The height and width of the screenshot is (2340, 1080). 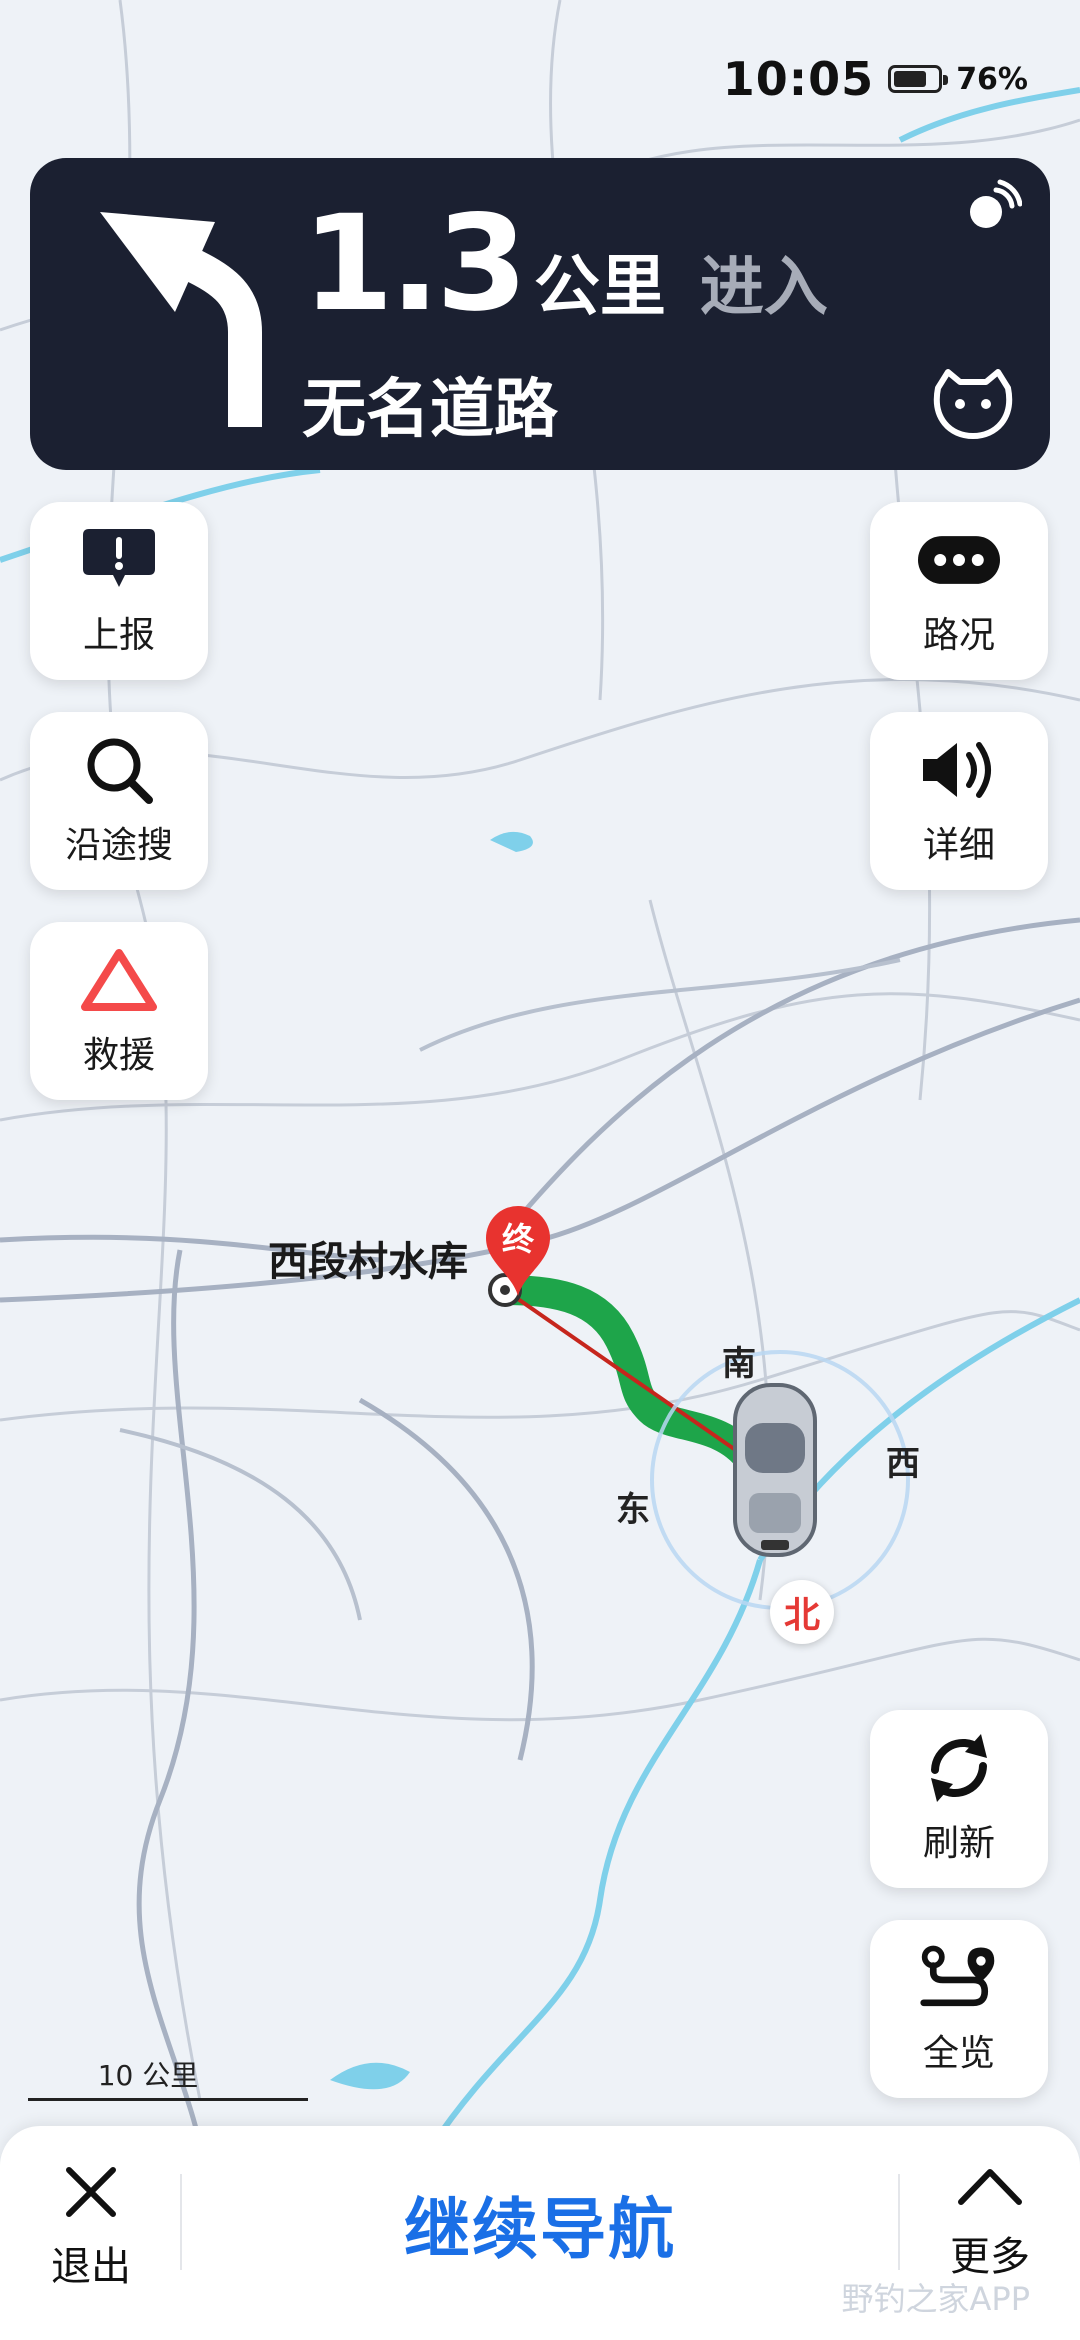 What do you see at coordinates (957, 770) in the screenshot?
I see `speaker-icon` at bounding box center [957, 770].